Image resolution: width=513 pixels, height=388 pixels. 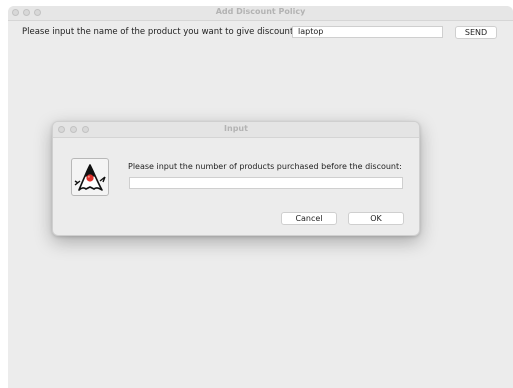 What do you see at coordinates (90, 177) in the screenshot?
I see `java-duke-icon` at bounding box center [90, 177].